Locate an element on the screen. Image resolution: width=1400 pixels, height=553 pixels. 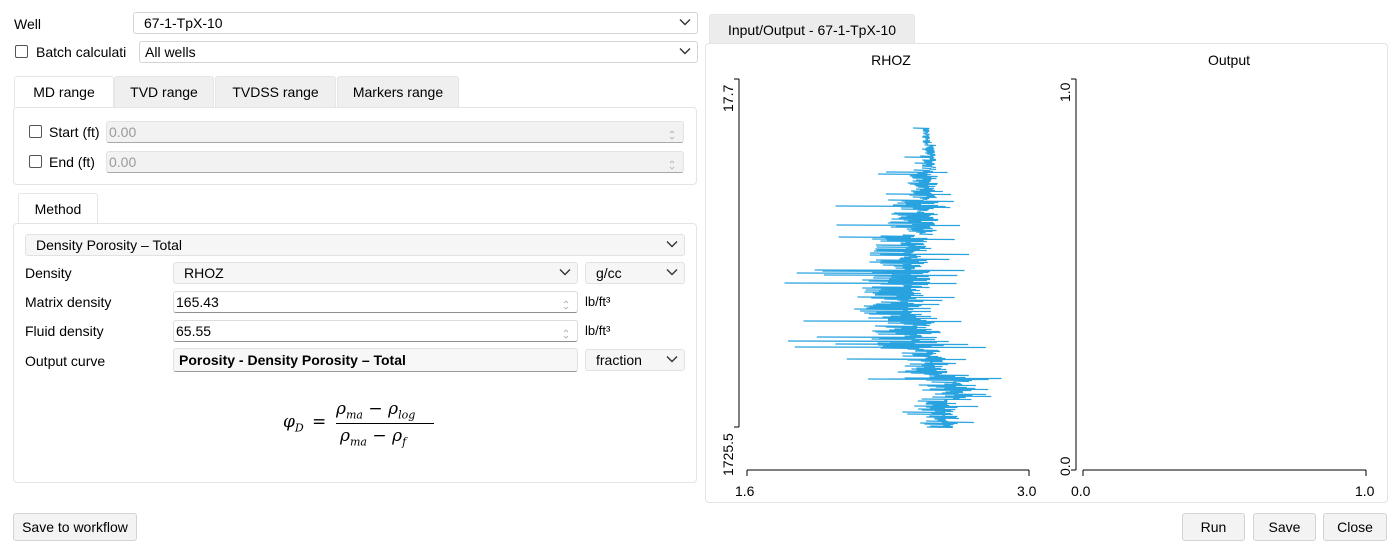
batch-checkbox is located at coordinates (21, 51).